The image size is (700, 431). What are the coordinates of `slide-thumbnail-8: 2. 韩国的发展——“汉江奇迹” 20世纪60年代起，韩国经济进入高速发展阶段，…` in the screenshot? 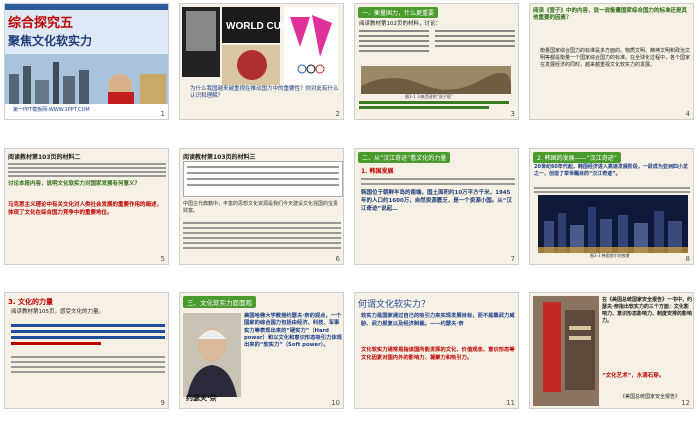 It's located at (611, 206).